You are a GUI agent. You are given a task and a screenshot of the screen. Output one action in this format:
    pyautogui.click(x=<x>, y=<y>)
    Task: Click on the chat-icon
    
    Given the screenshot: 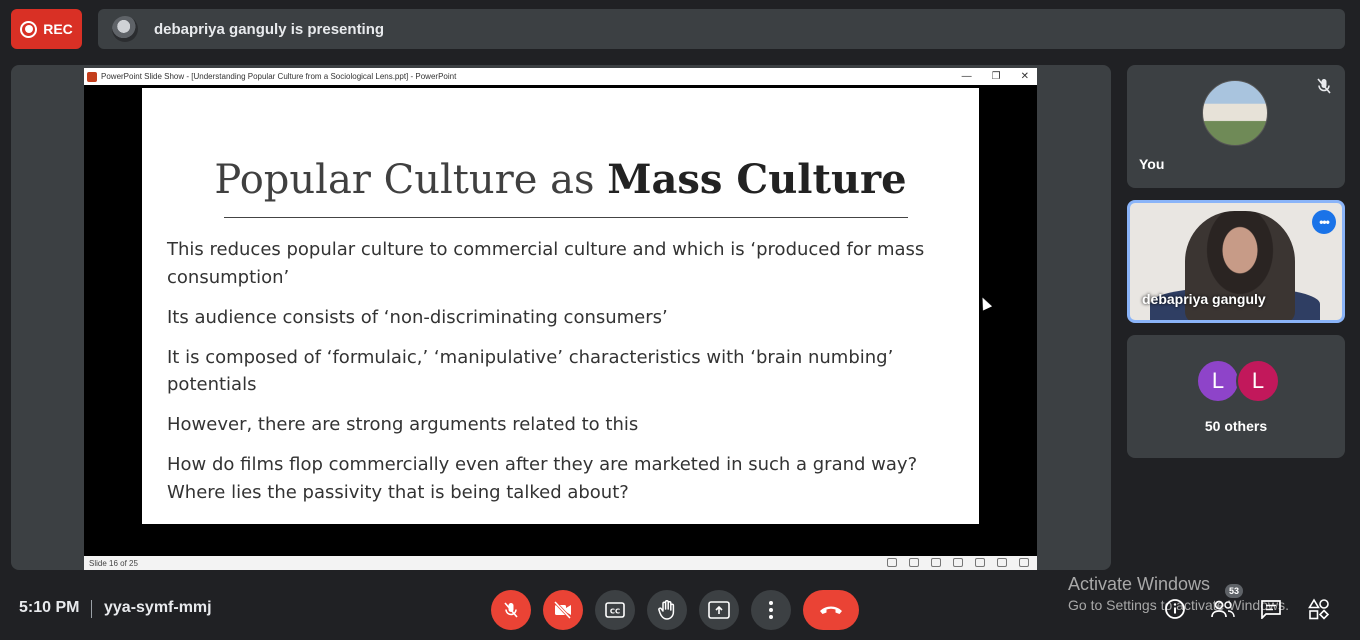 What is the action you would take?
    pyautogui.click(x=1271, y=609)
    